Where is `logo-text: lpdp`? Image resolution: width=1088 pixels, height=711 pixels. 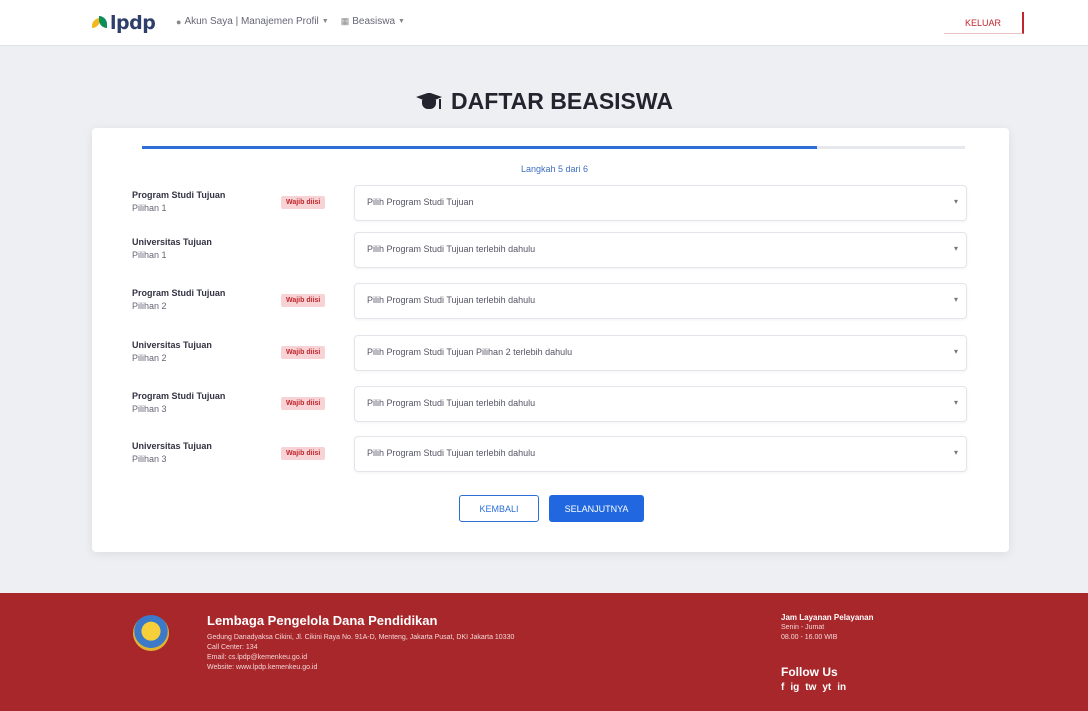
logo-text: lpdp is located at coordinates (133, 23).